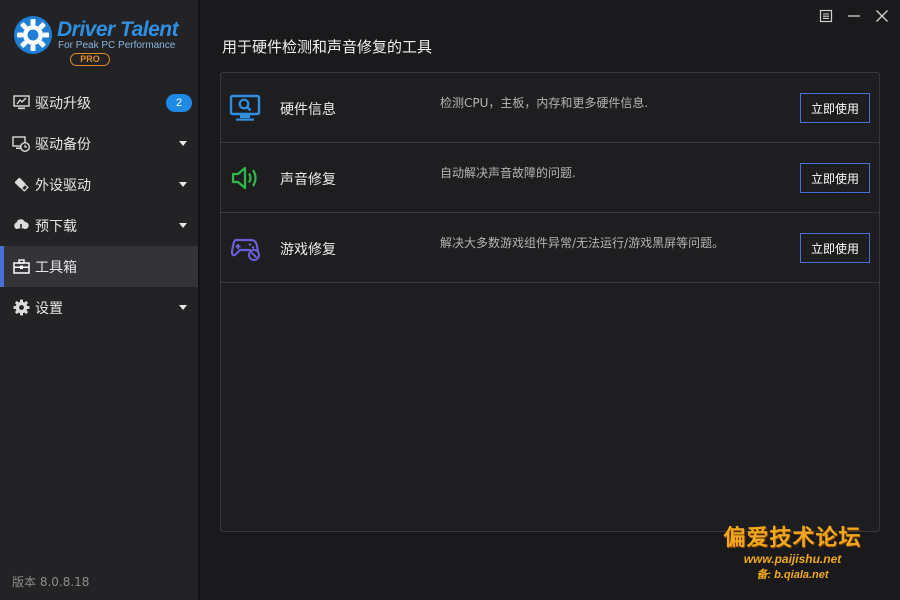  I want to click on sidebar-item-driver-backup: 驱动备份, so click(99, 143).